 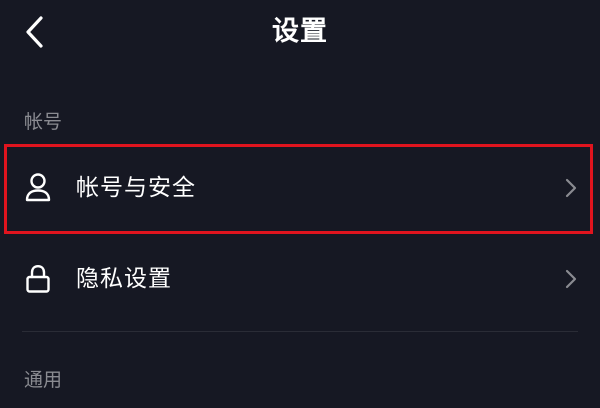 What do you see at coordinates (571, 279) in the screenshot?
I see `chevron-right-icon` at bounding box center [571, 279].